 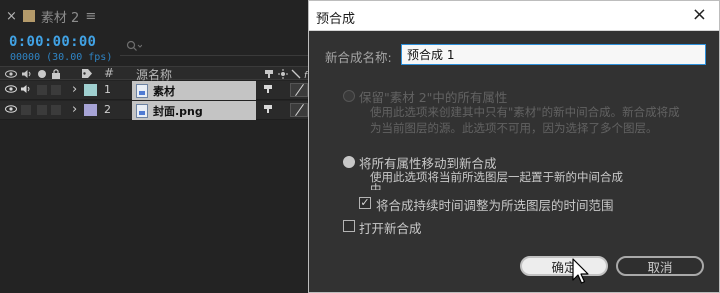 What do you see at coordinates (26, 90) in the screenshot?
I see `audio-speaker-icon` at bounding box center [26, 90].